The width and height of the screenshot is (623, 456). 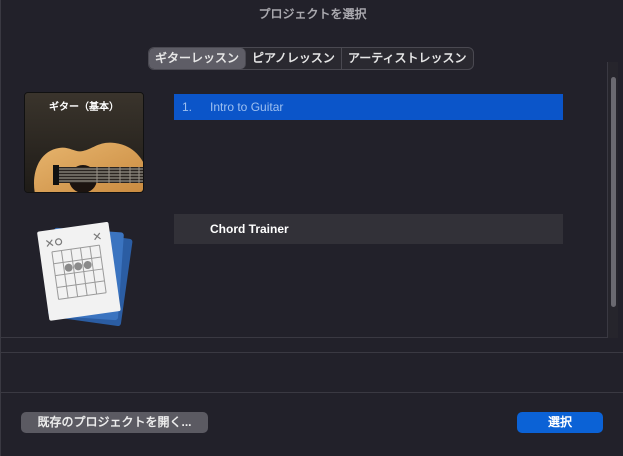 What do you see at coordinates (84, 107) in the screenshot?
I see `card-title: ギター（基本）` at bounding box center [84, 107].